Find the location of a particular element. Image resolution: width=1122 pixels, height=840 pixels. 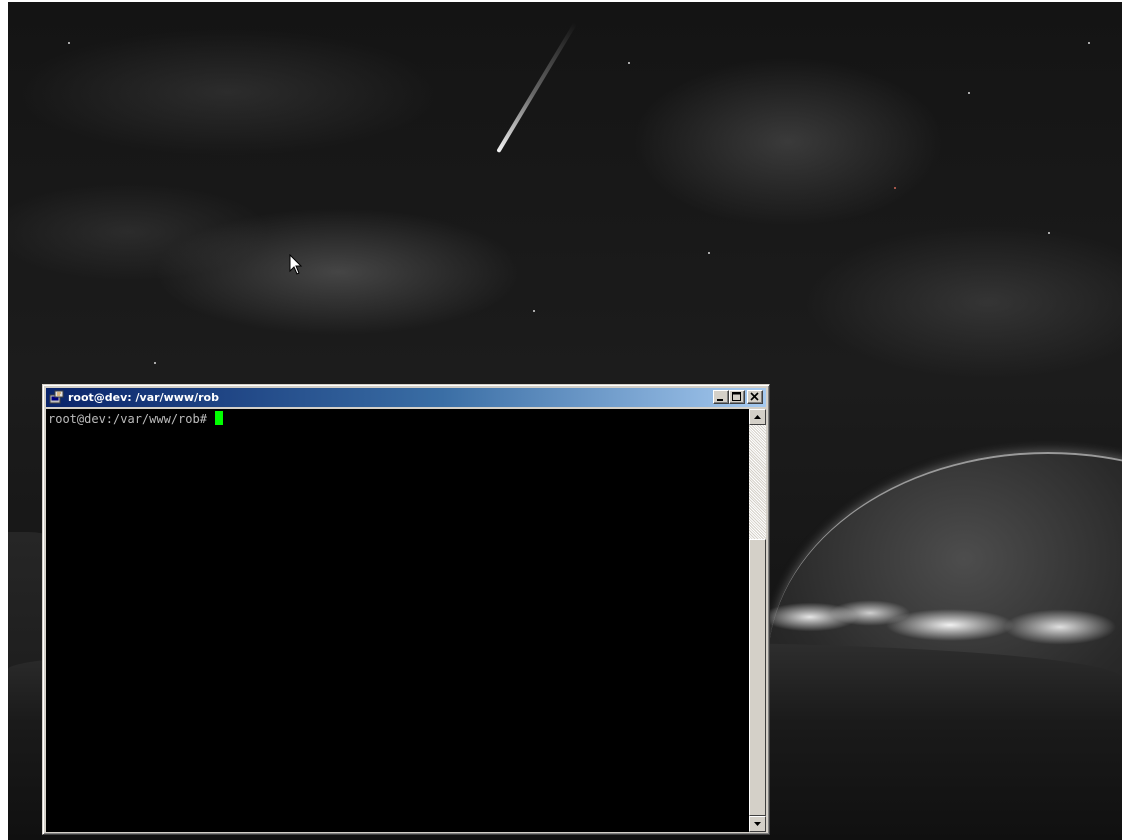

minimize-button is located at coordinates (721, 397).